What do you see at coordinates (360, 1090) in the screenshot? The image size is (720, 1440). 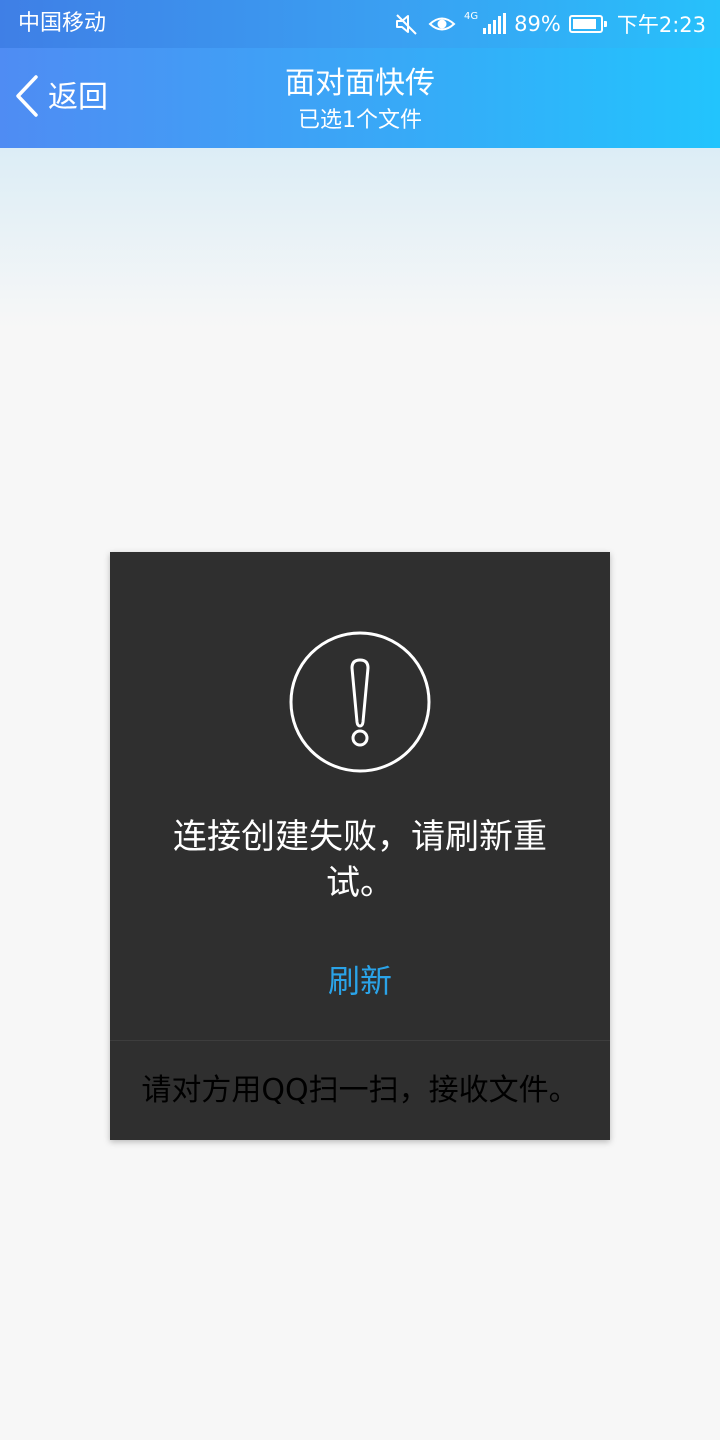 I see `scan-instruction: 请对方用QQ扫一扫，接收文件。` at bounding box center [360, 1090].